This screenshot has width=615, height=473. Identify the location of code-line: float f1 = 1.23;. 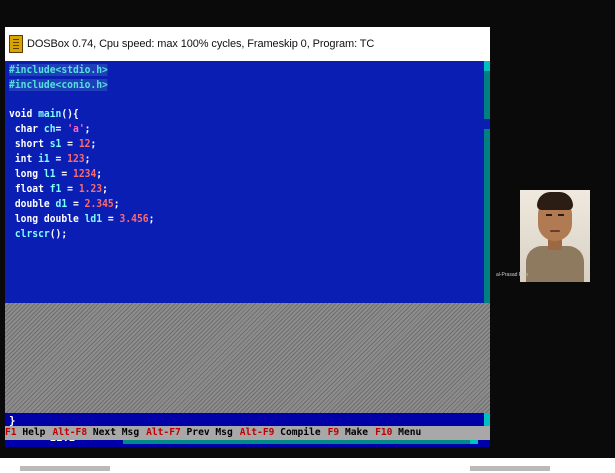
(58, 189).